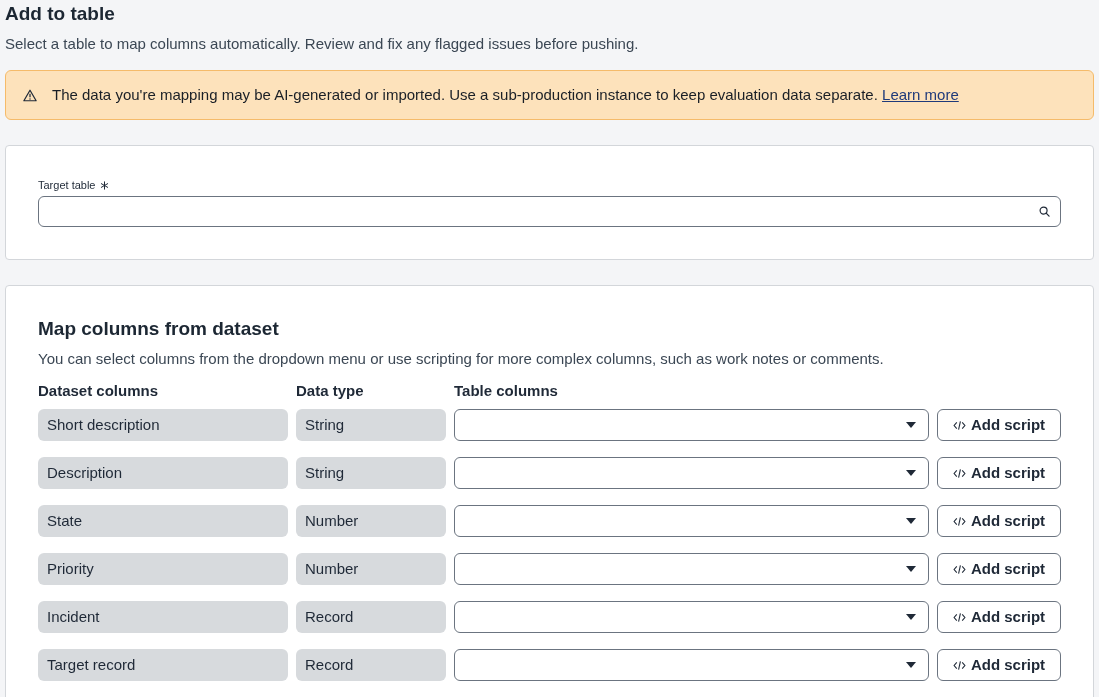 Image resolution: width=1099 pixels, height=697 pixels. What do you see at coordinates (163, 521) in the screenshot?
I see `dataset-column-cell: State` at bounding box center [163, 521].